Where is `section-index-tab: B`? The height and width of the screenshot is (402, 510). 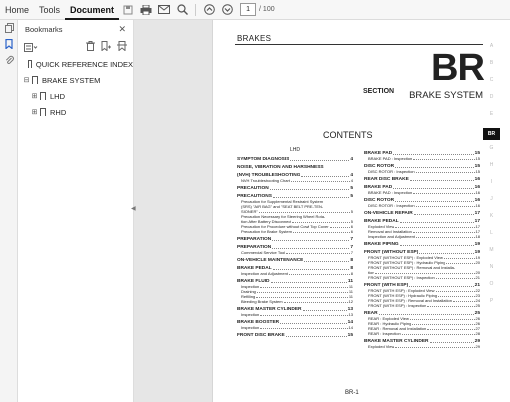 section-index-tab: B is located at coordinates (491, 63).